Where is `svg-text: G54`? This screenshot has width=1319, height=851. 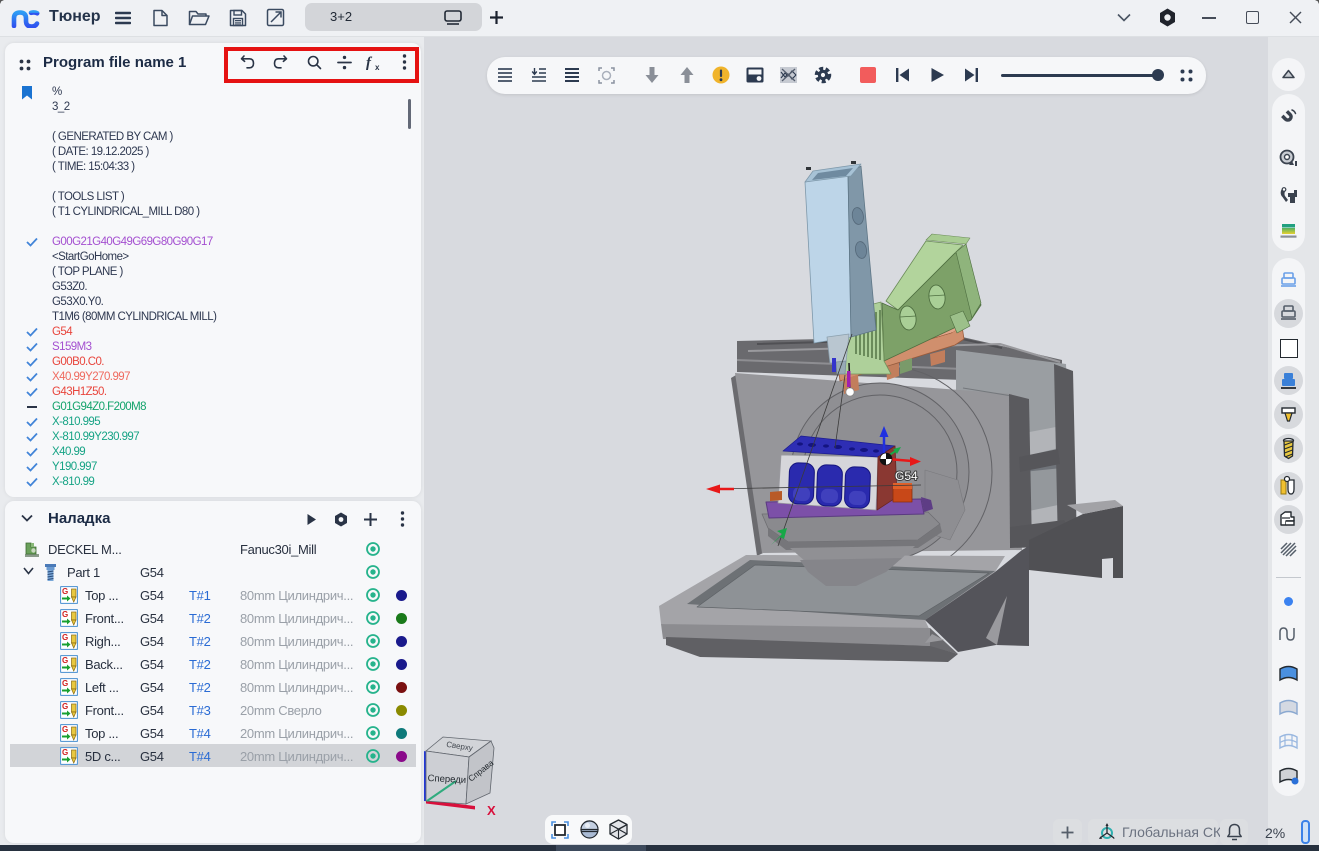 svg-text: G54 is located at coordinates (906, 476).